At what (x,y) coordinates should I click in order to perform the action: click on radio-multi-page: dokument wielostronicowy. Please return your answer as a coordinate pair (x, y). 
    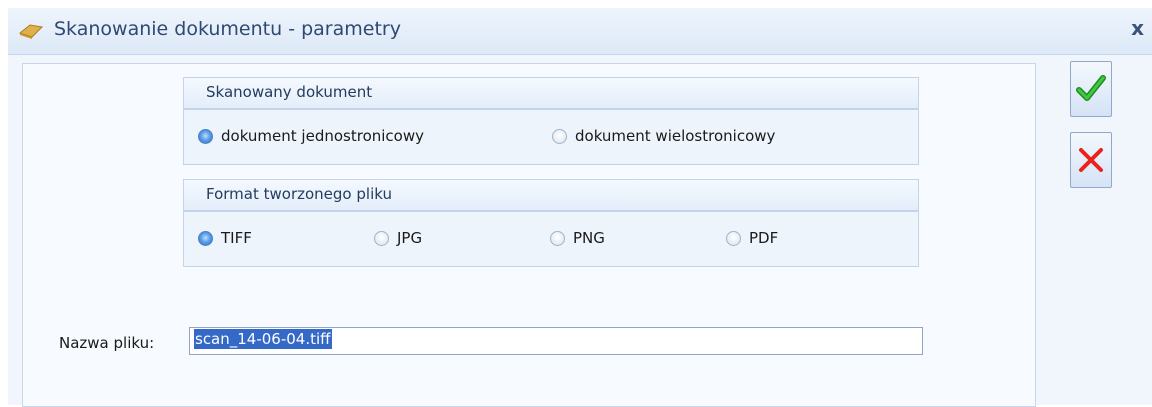
    Looking at the image, I should click on (663, 136).